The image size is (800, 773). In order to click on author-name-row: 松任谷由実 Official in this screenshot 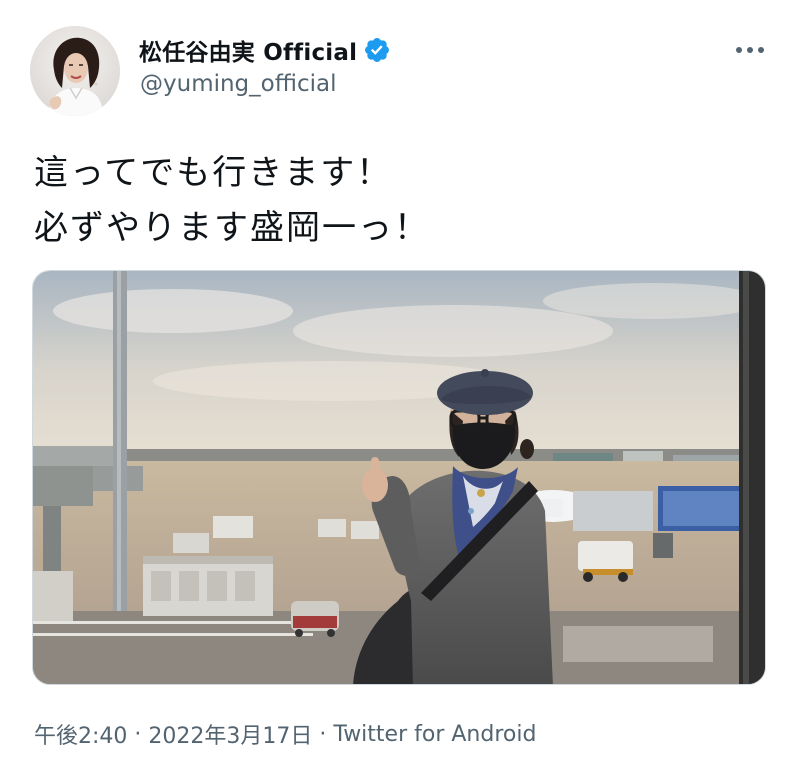, I will do `click(265, 50)`.